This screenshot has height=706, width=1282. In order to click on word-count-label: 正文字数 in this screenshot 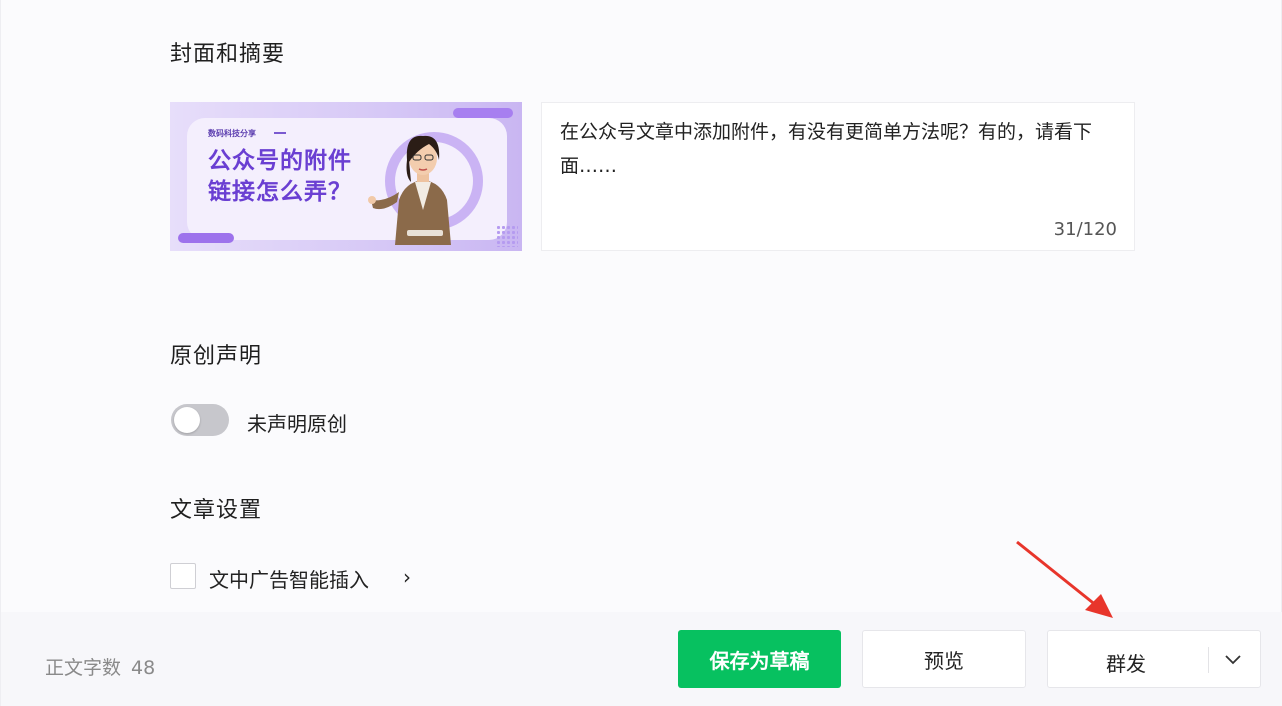, I will do `click(83, 668)`.